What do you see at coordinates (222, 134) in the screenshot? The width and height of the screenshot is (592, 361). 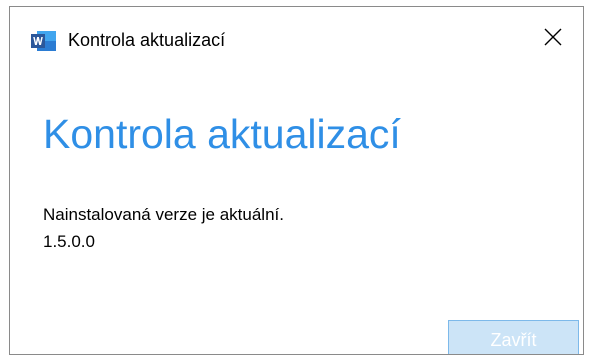 I see `dialog-heading: Kontrola aktualizací` at bounding box center [222, 134].